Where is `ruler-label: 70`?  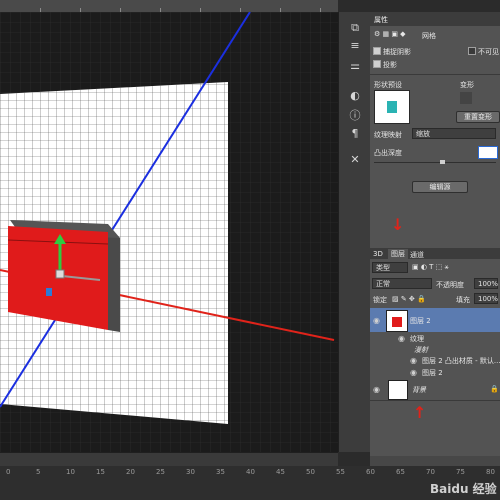 ruler-label: 70 is located at coordinates (430, 472).